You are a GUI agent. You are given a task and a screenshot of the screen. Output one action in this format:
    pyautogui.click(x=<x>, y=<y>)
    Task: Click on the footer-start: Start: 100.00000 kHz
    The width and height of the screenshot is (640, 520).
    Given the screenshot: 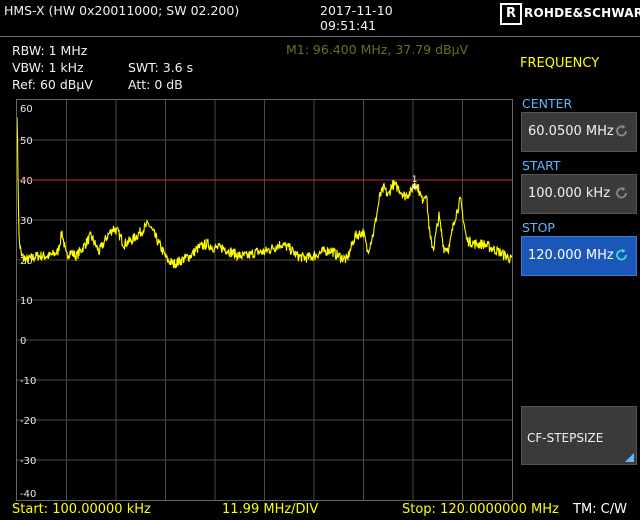 What is the action you would take?
    pyautogui.click(x=81, y=509)
    